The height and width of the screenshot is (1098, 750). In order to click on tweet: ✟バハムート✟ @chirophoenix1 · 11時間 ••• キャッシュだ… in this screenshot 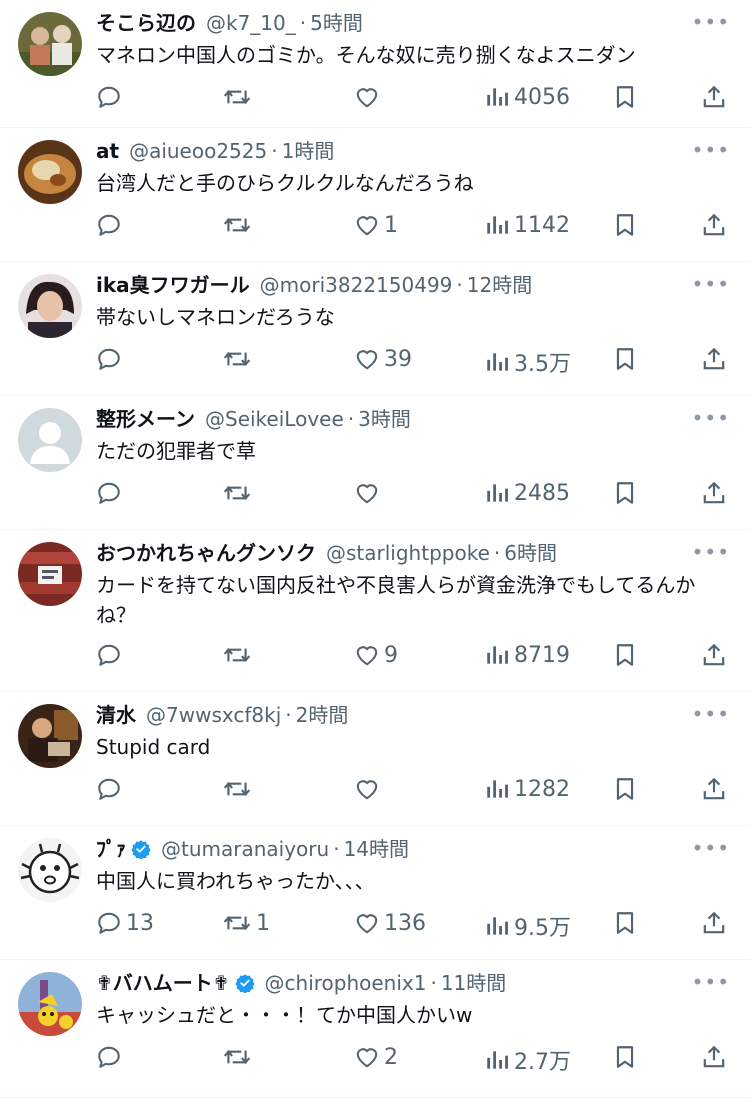, I will do `click(375, 1029)`.